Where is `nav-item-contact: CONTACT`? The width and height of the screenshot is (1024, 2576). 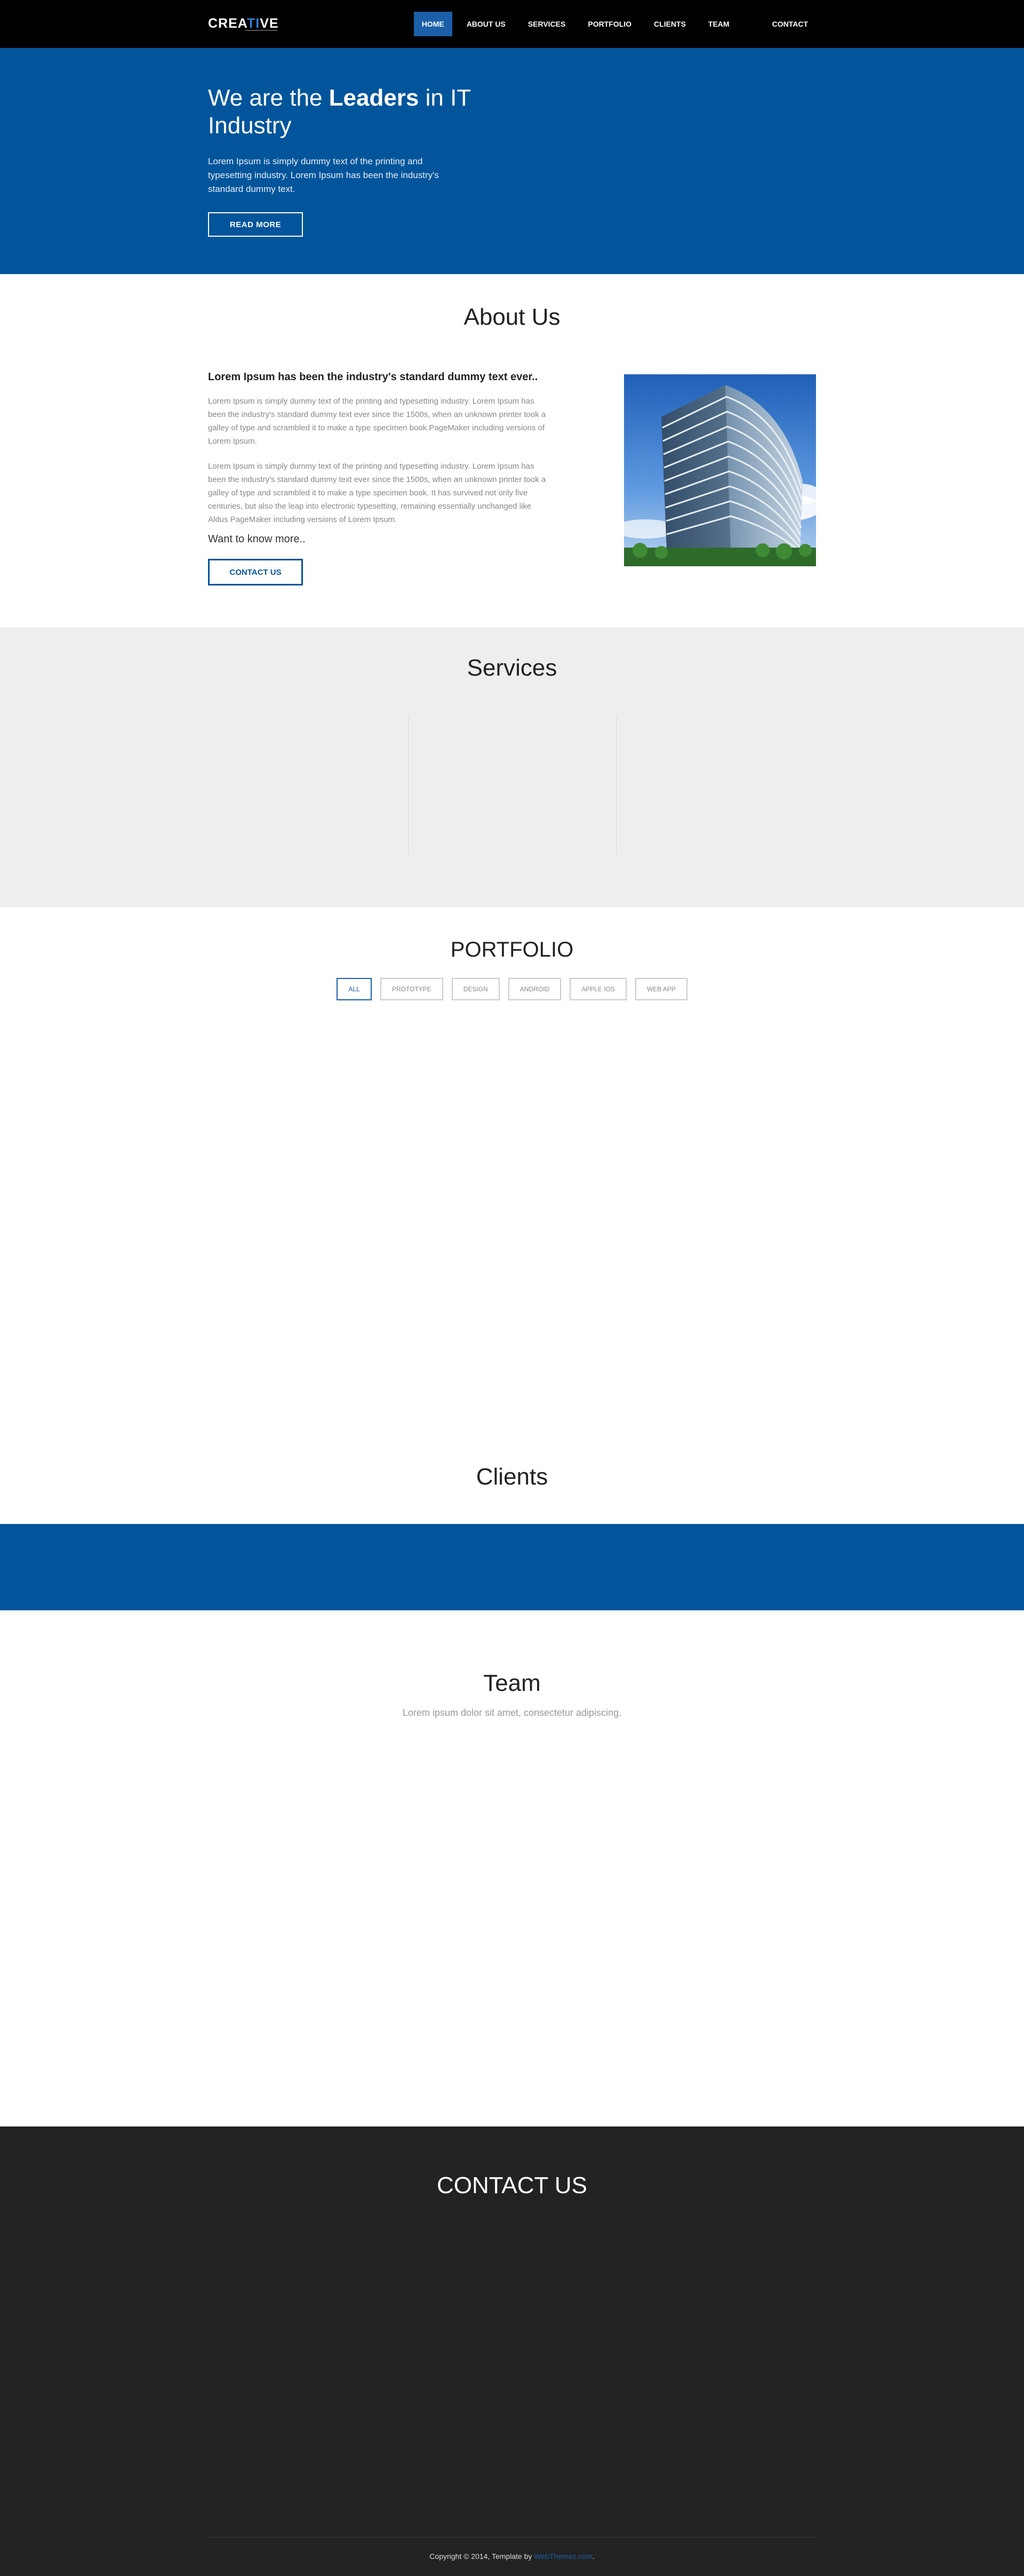 nav-item-contact: CONTACT is located at coordinates (790, 24).